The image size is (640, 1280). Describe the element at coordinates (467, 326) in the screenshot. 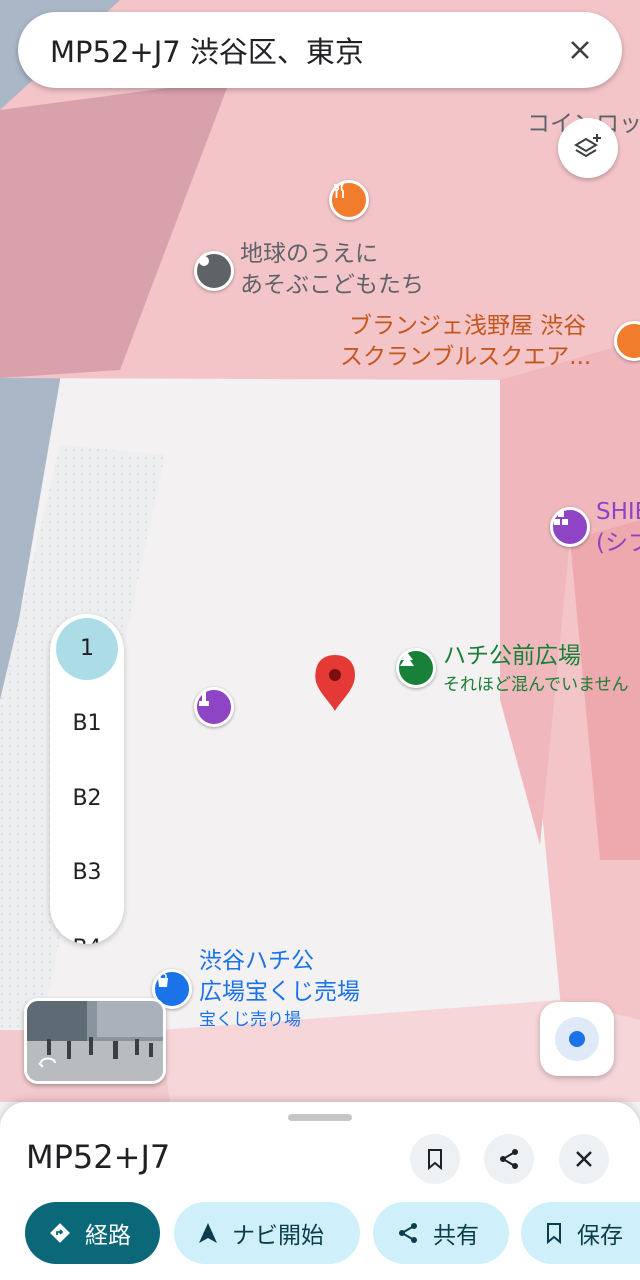

I see `poi-label: ブランジェ浅野屋 渋谷` at that location.